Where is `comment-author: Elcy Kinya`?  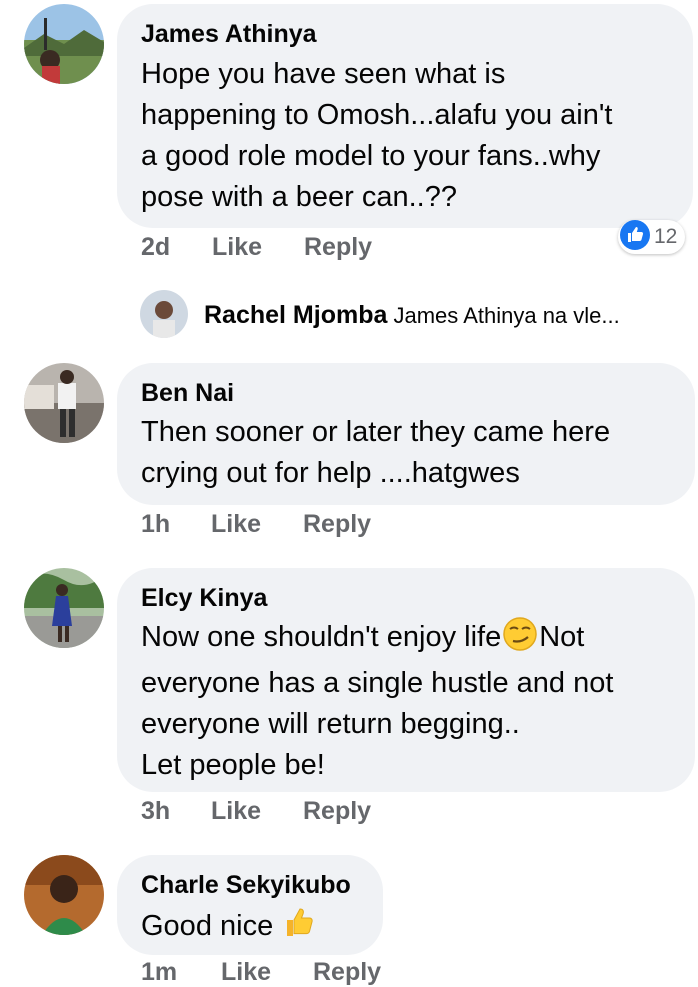
comment-author: Elcy Kinya is located at coordinates (204, 598).